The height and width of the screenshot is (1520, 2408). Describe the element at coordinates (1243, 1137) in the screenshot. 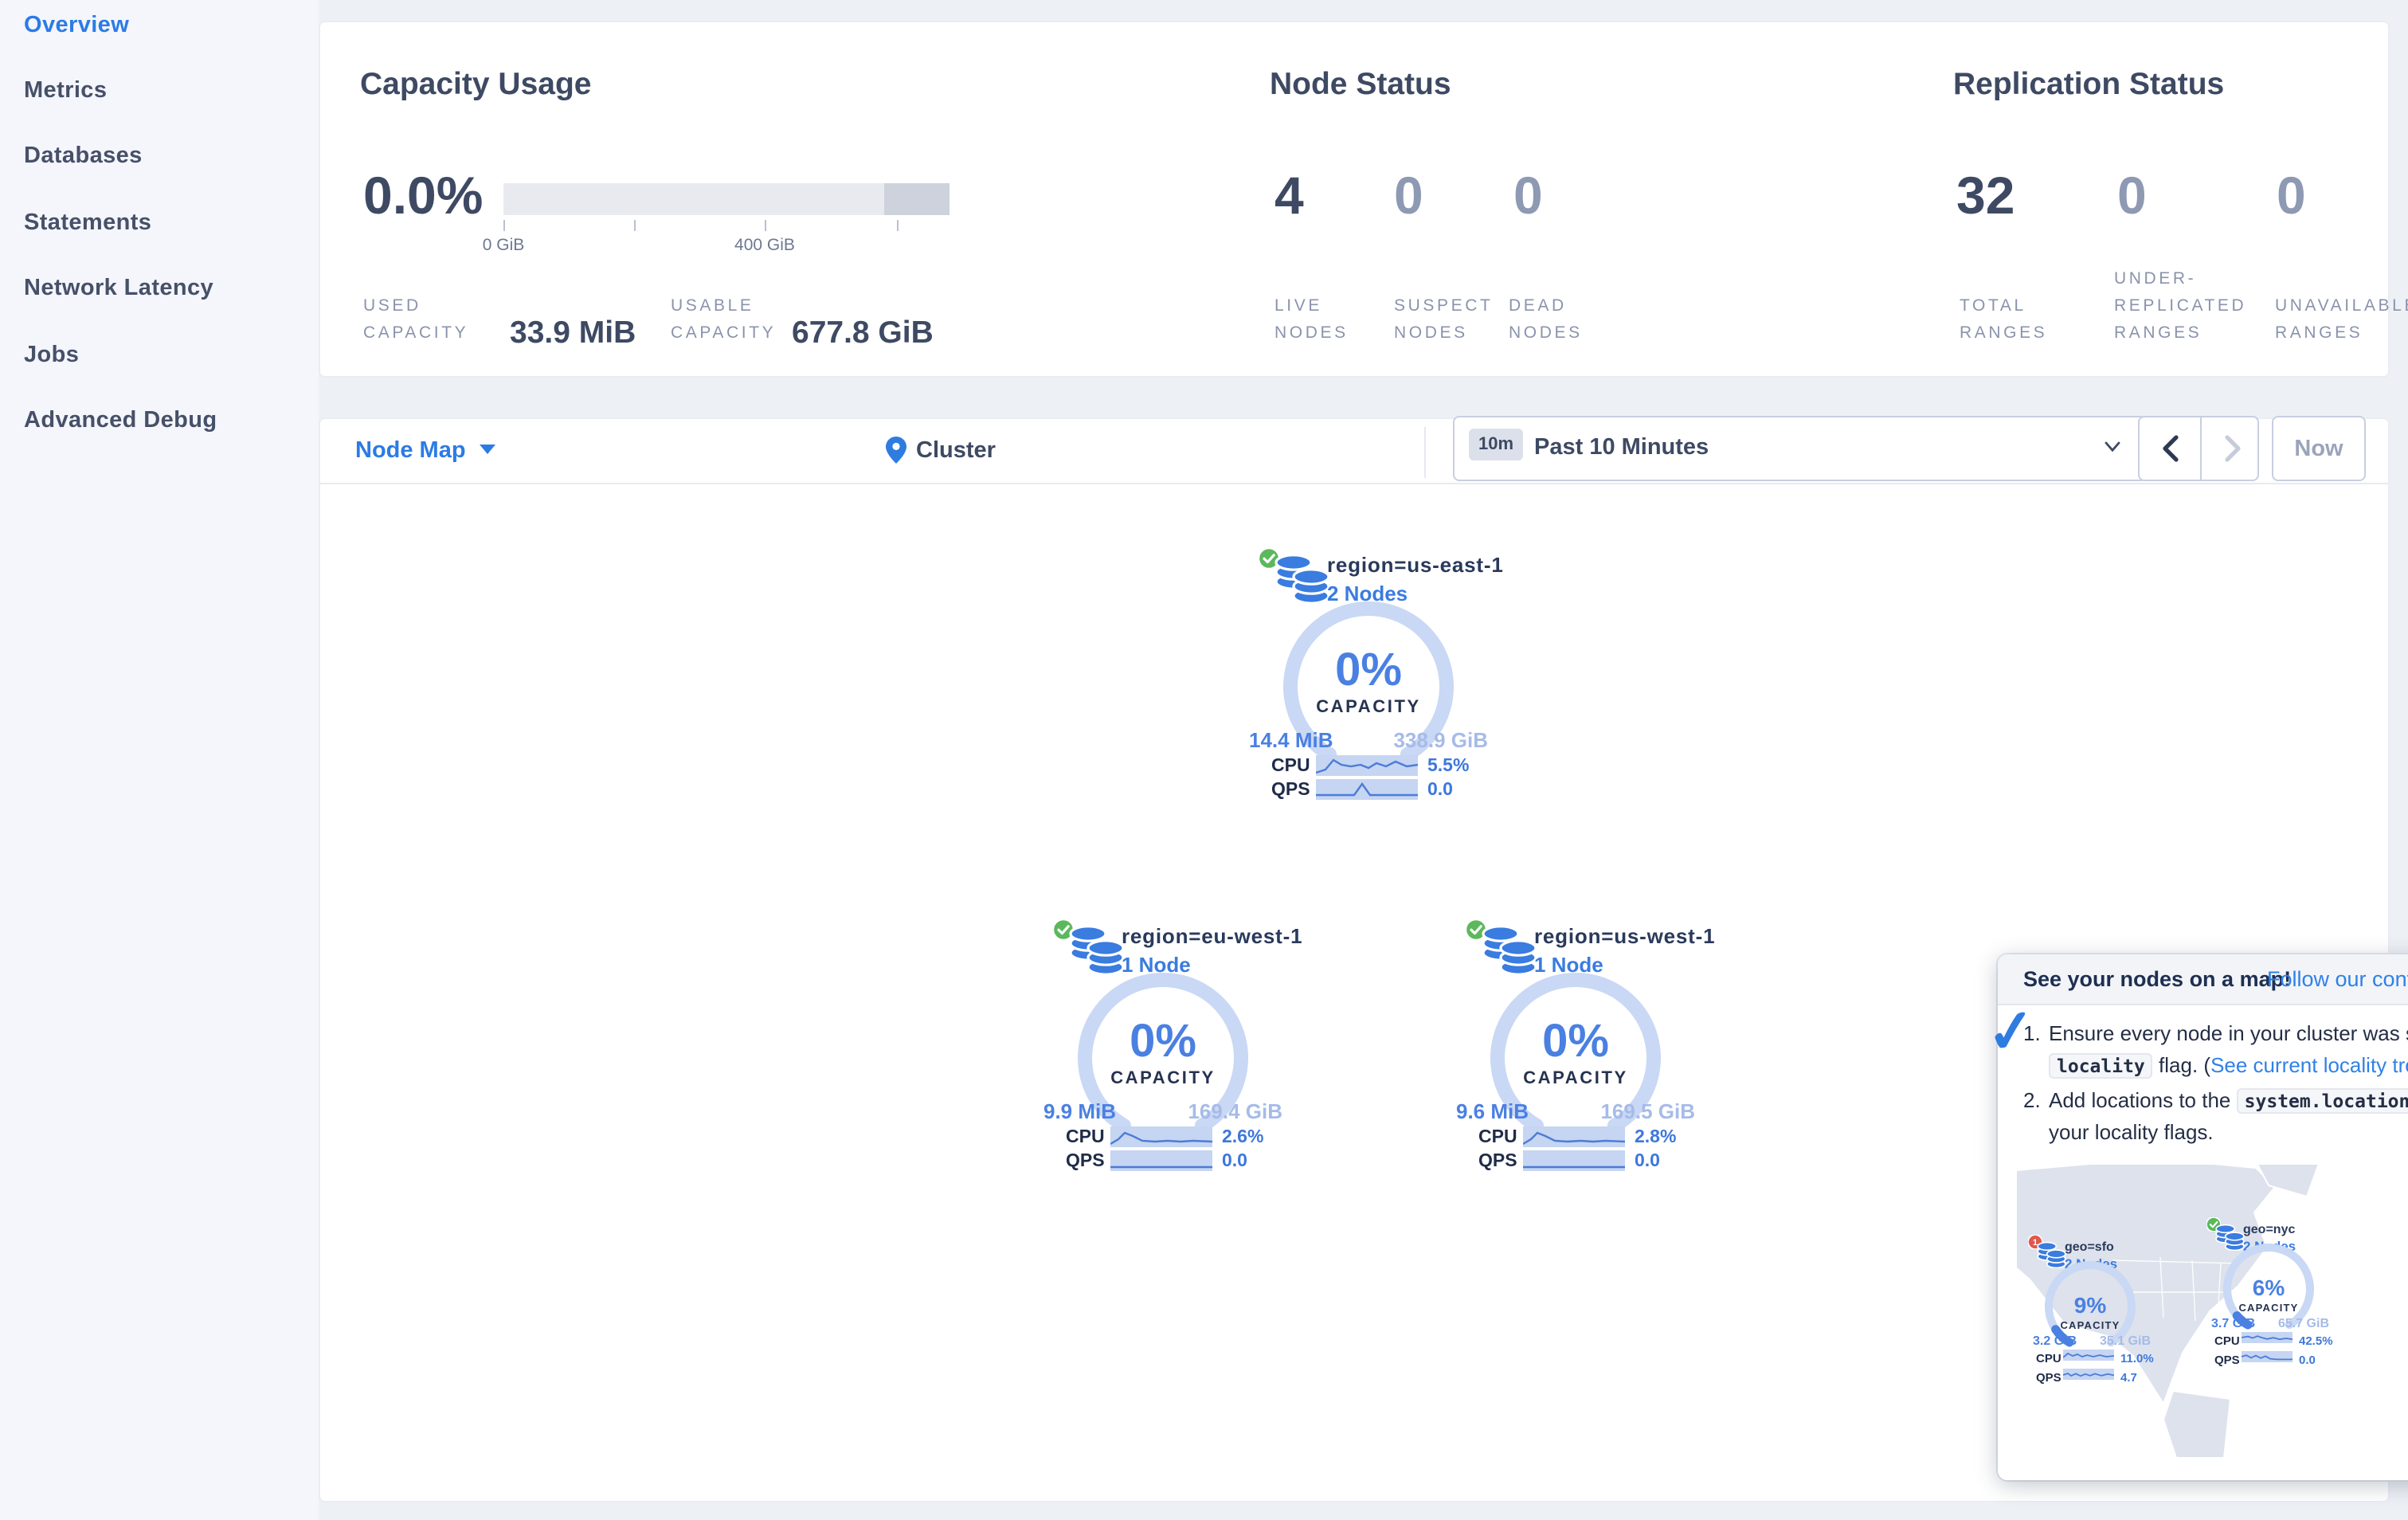

I see `cpu-value: 2.6%` at that location.